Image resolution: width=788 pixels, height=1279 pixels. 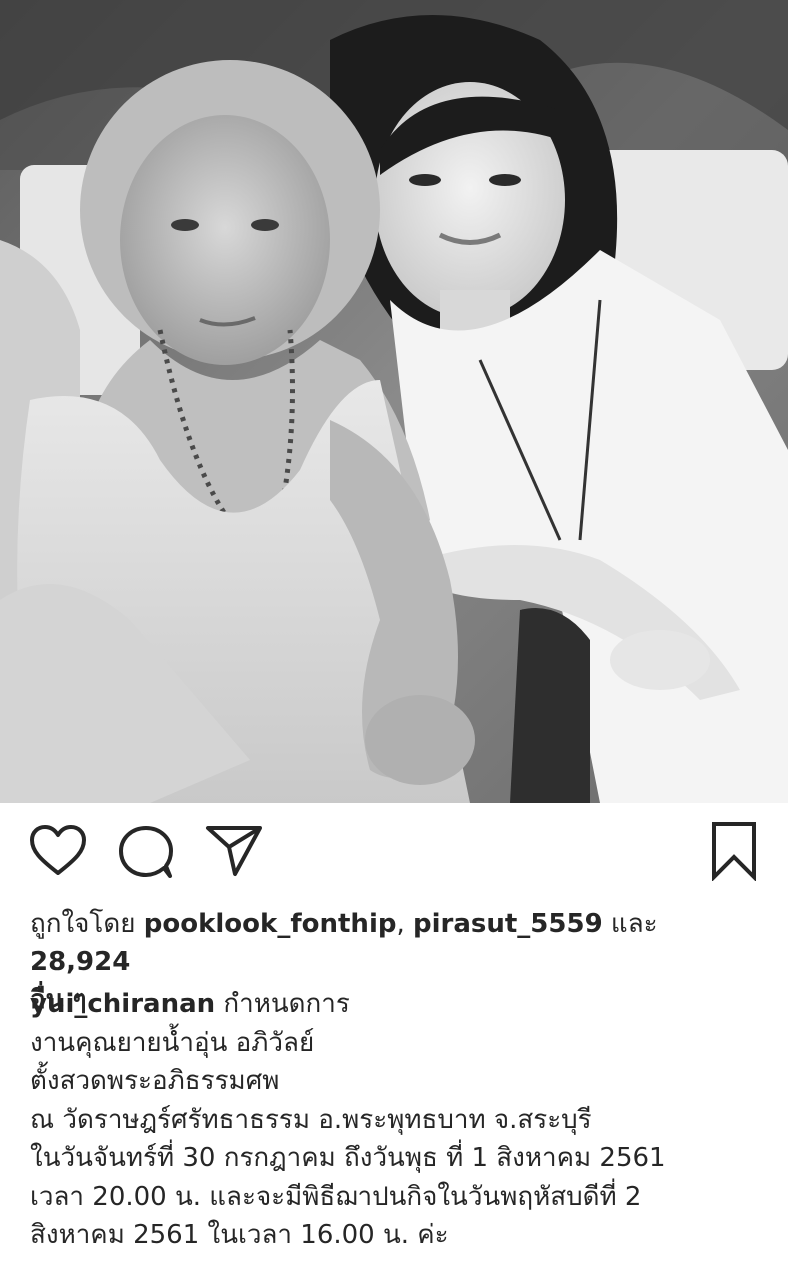 What do you see at coordinates (172, 1042) in the screenshot?
I see `caption-text: งานคุณยายน้ำอุ่น อภิวัลย์` at bounding box center [172, 1042].